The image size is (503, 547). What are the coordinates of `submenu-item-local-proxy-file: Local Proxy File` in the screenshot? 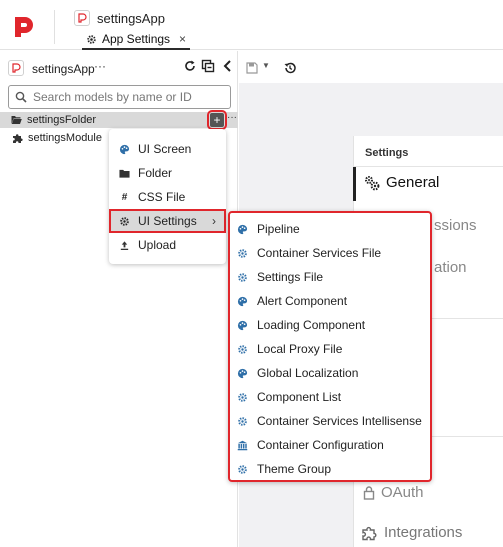 It's located at (330, 349).